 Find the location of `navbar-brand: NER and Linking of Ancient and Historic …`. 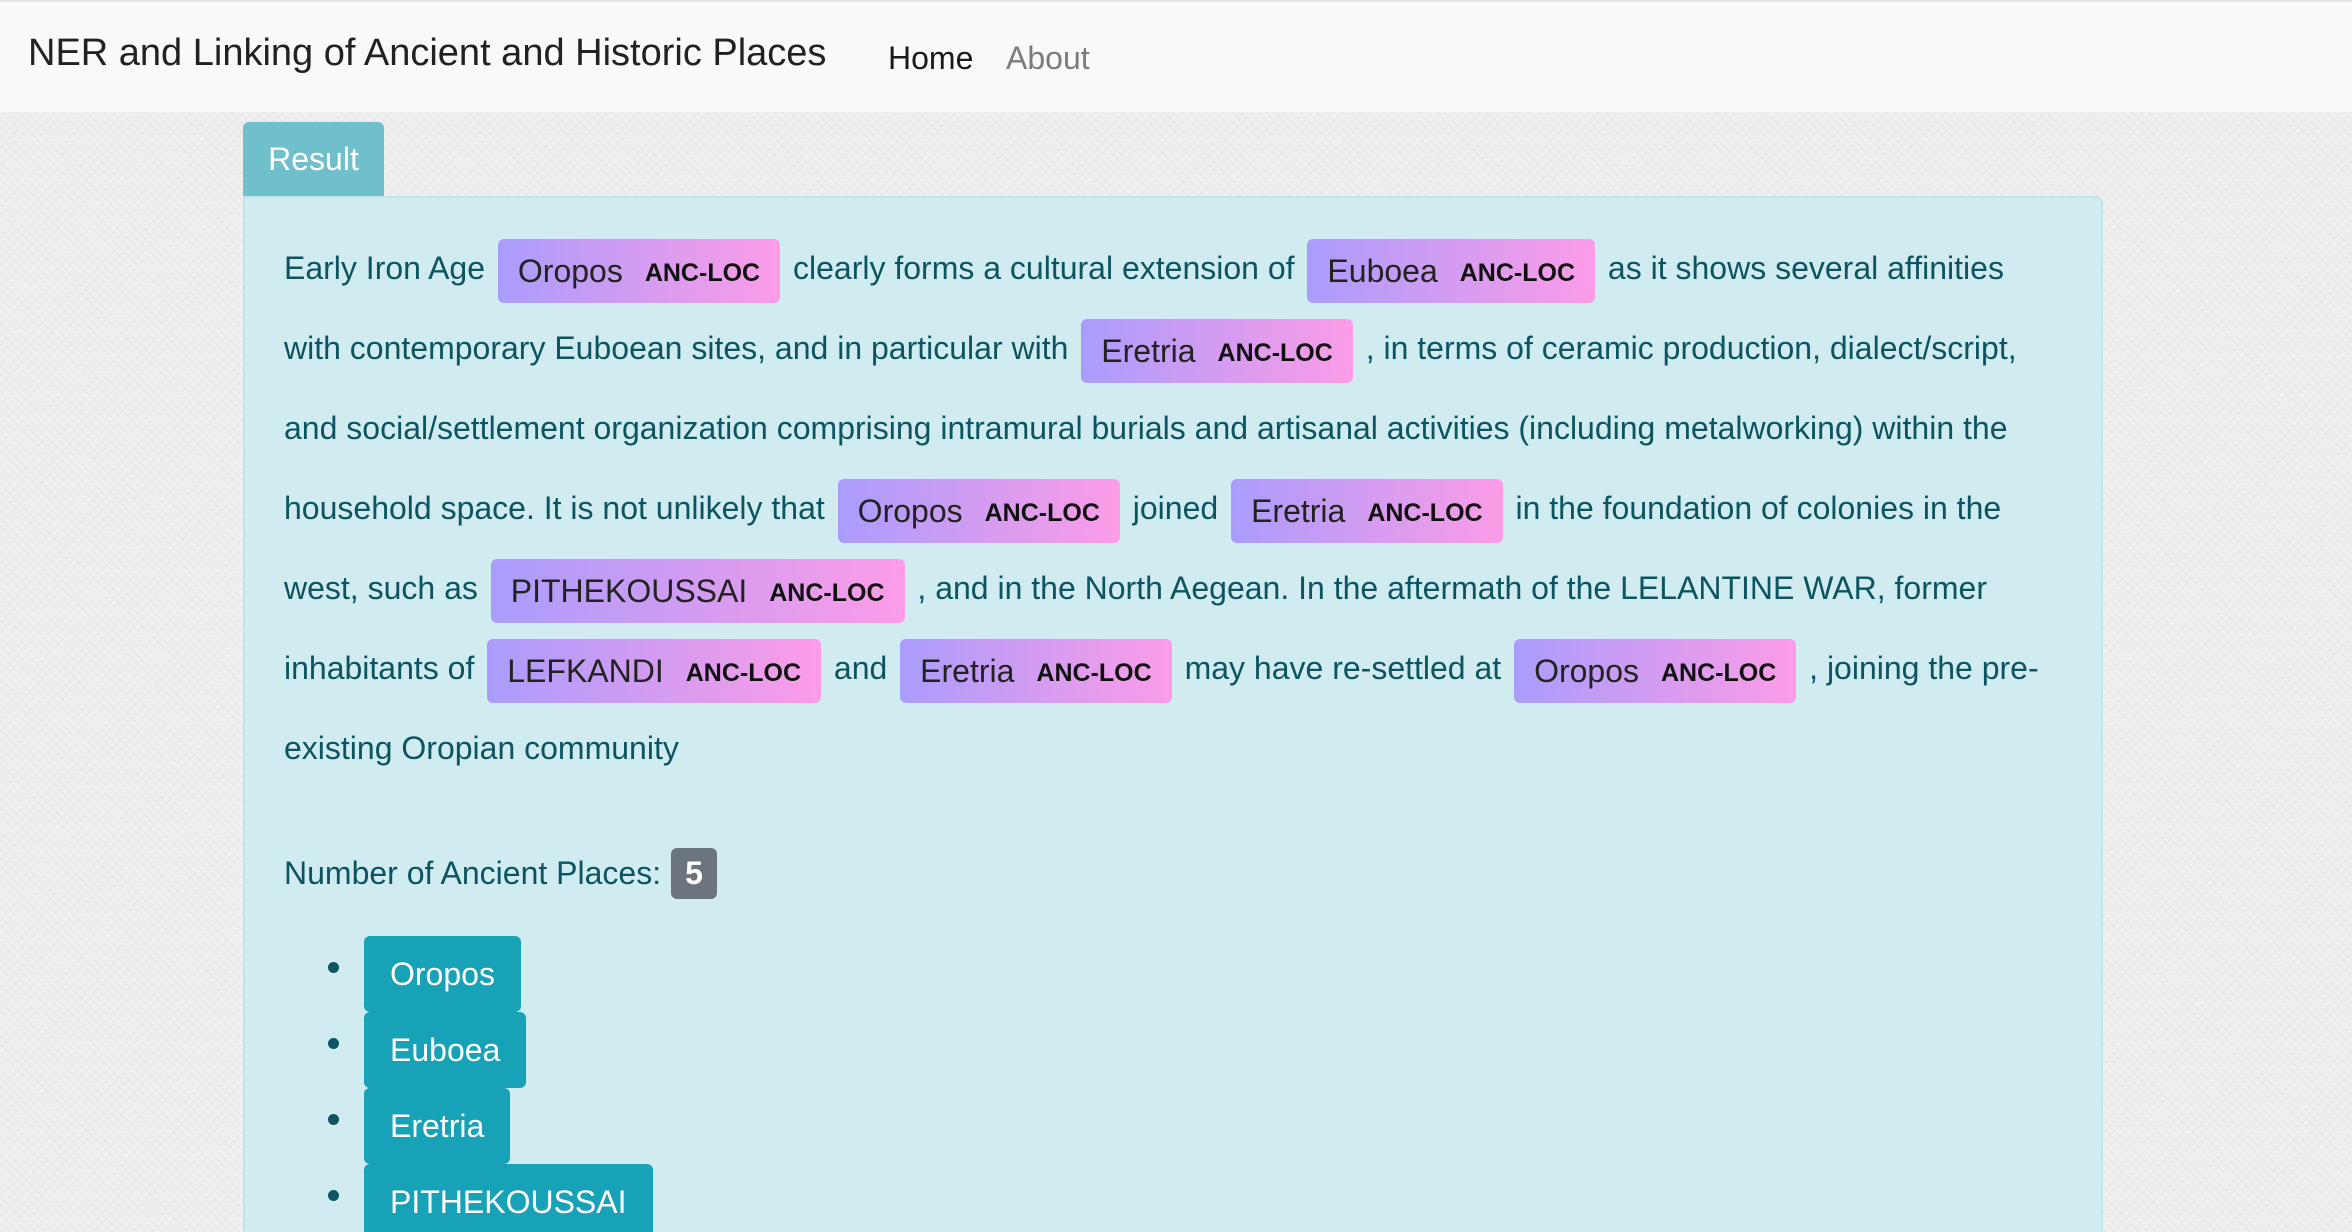

navbar-brand: NER and Linking of Ancient and Historic … is located at coordinates (427, 53).